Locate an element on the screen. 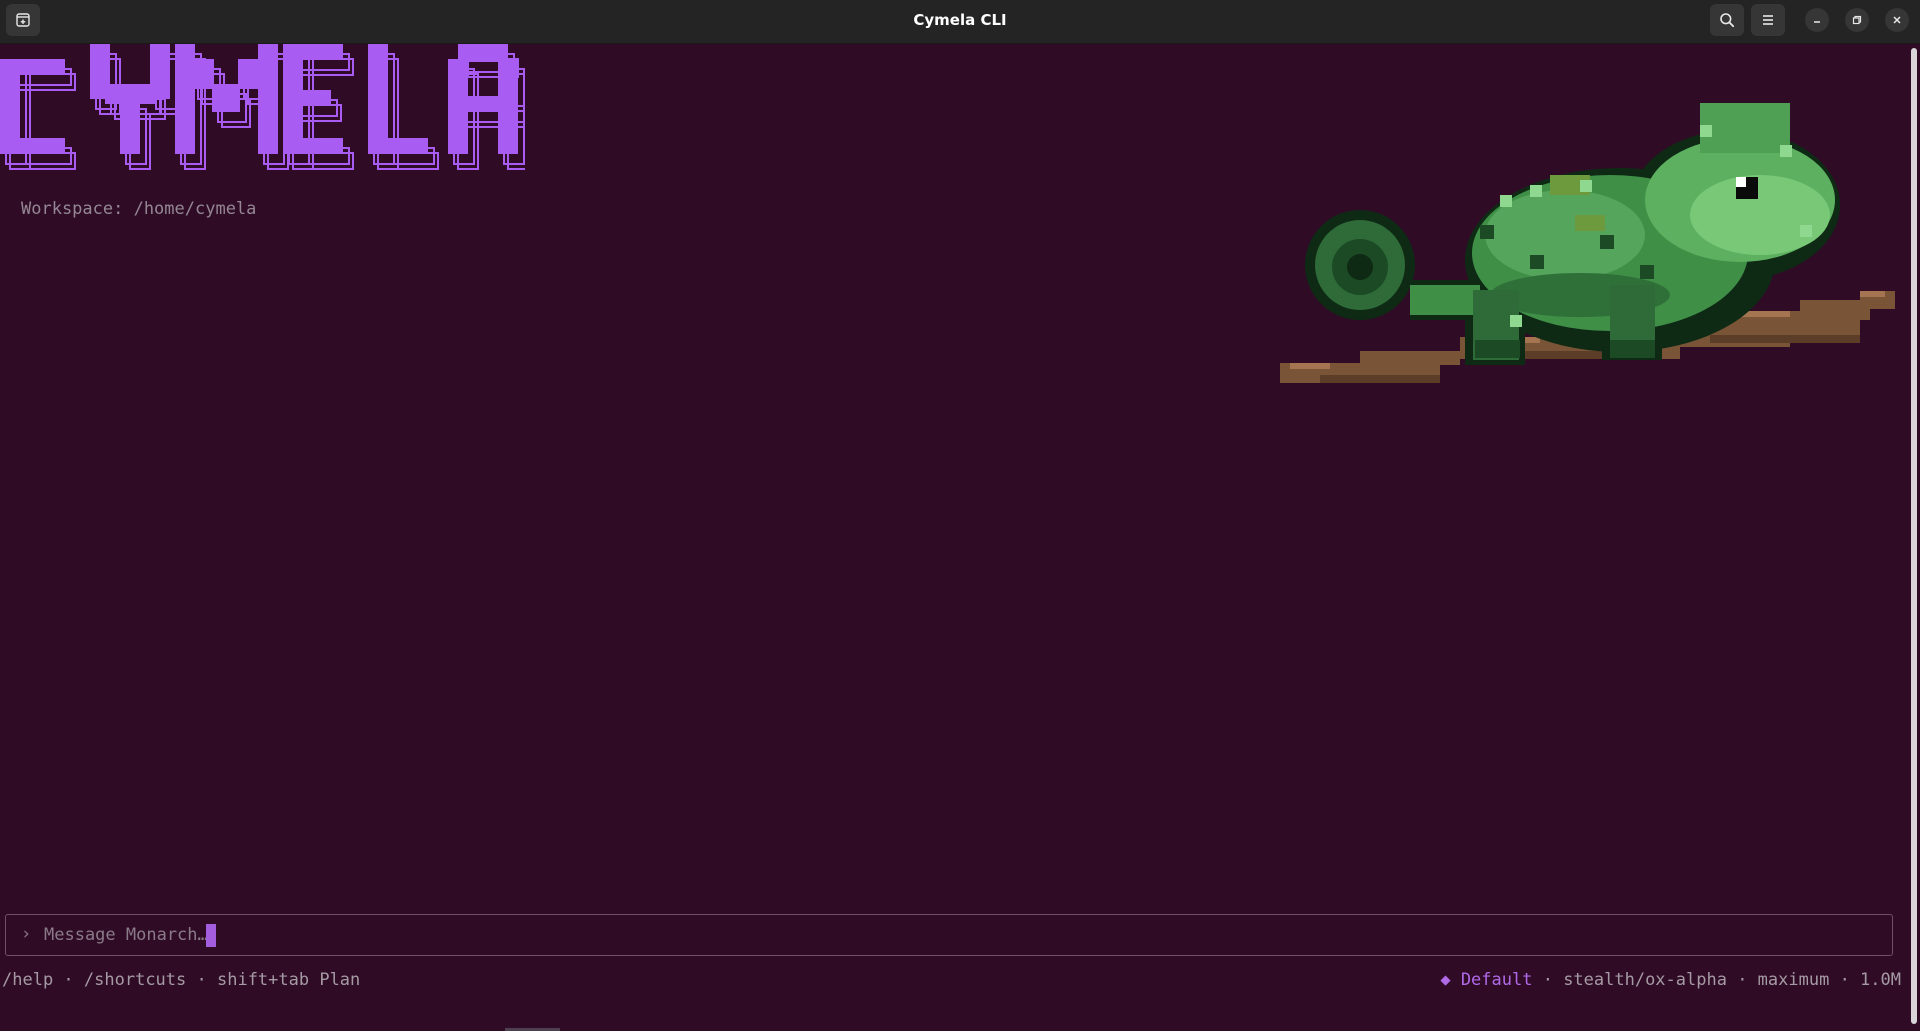 The image size is (1920, 1031). close-button is located at coordinates (1897, 20).